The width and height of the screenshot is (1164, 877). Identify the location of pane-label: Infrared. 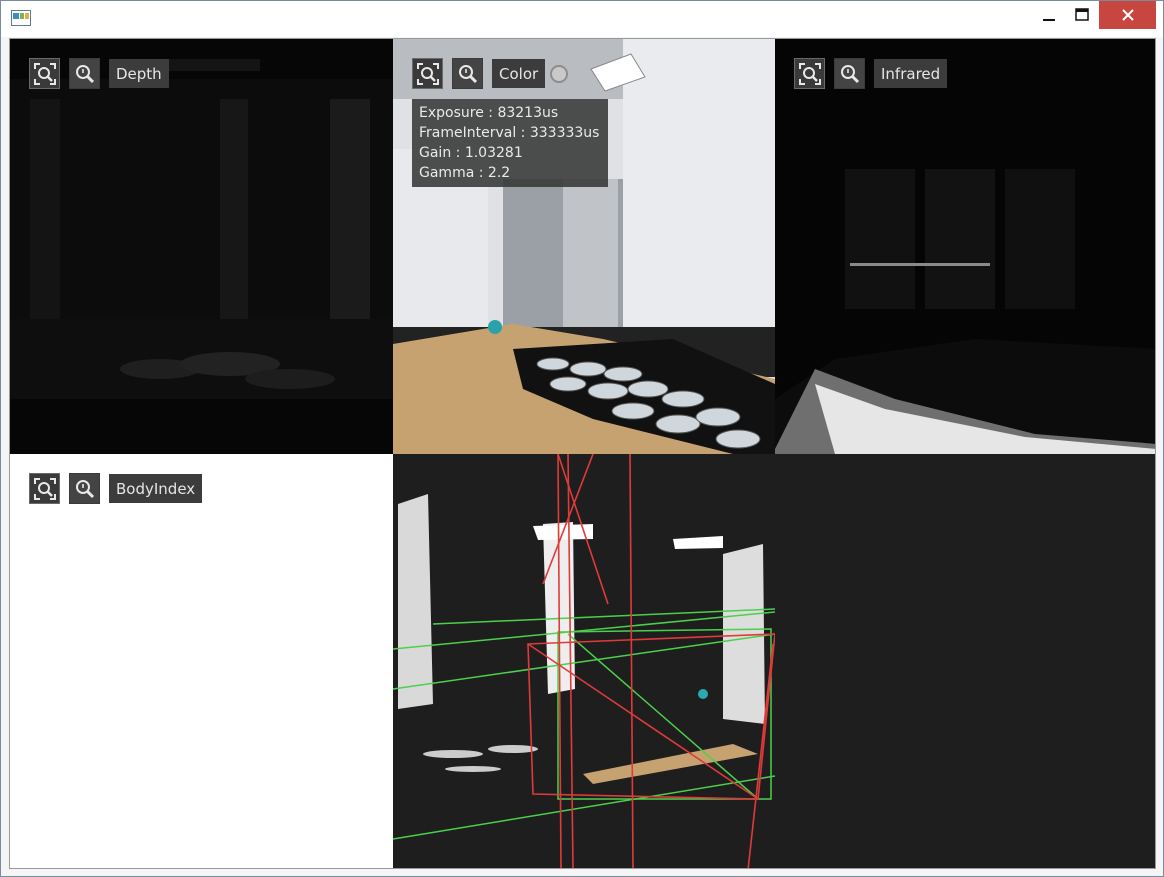
(911, 73).